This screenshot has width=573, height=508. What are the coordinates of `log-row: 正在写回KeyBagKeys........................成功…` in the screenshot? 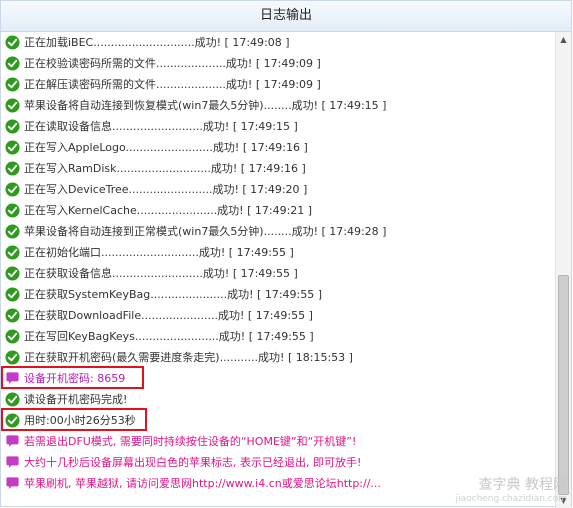 It's located at (279, 336).